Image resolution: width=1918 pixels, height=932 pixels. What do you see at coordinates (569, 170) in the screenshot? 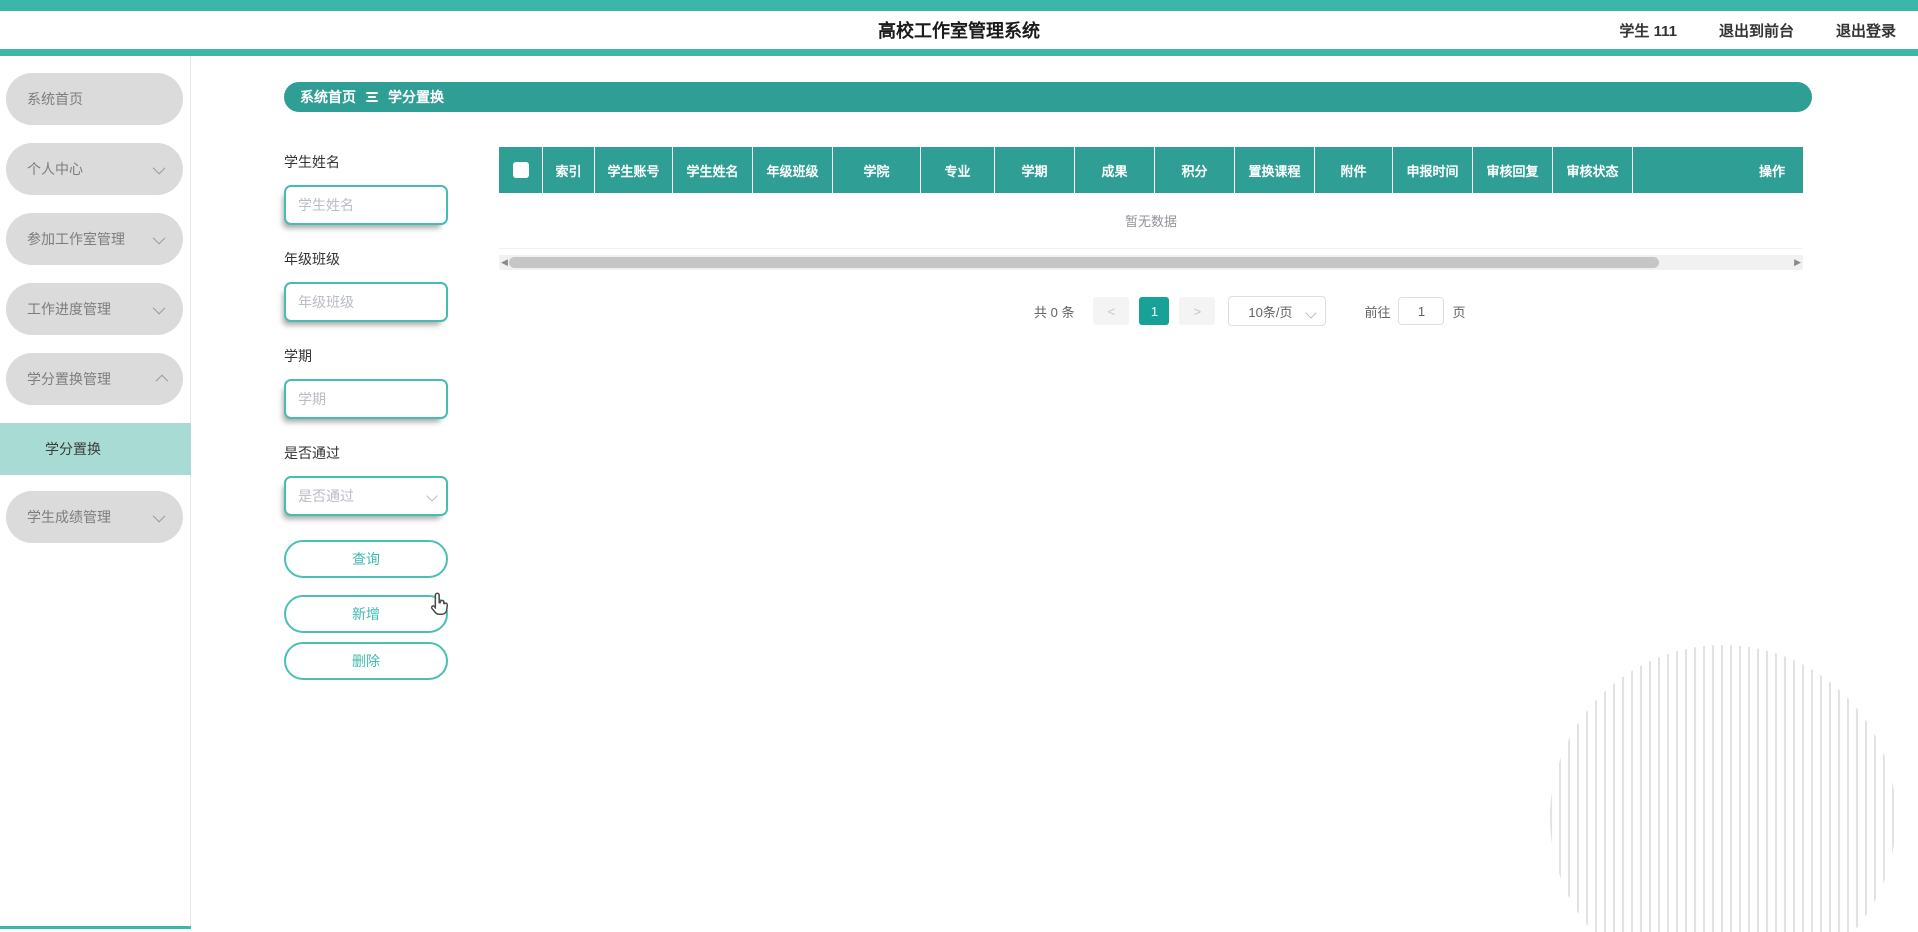
I see `col-index: 索引` at bounding box center [569, 170].